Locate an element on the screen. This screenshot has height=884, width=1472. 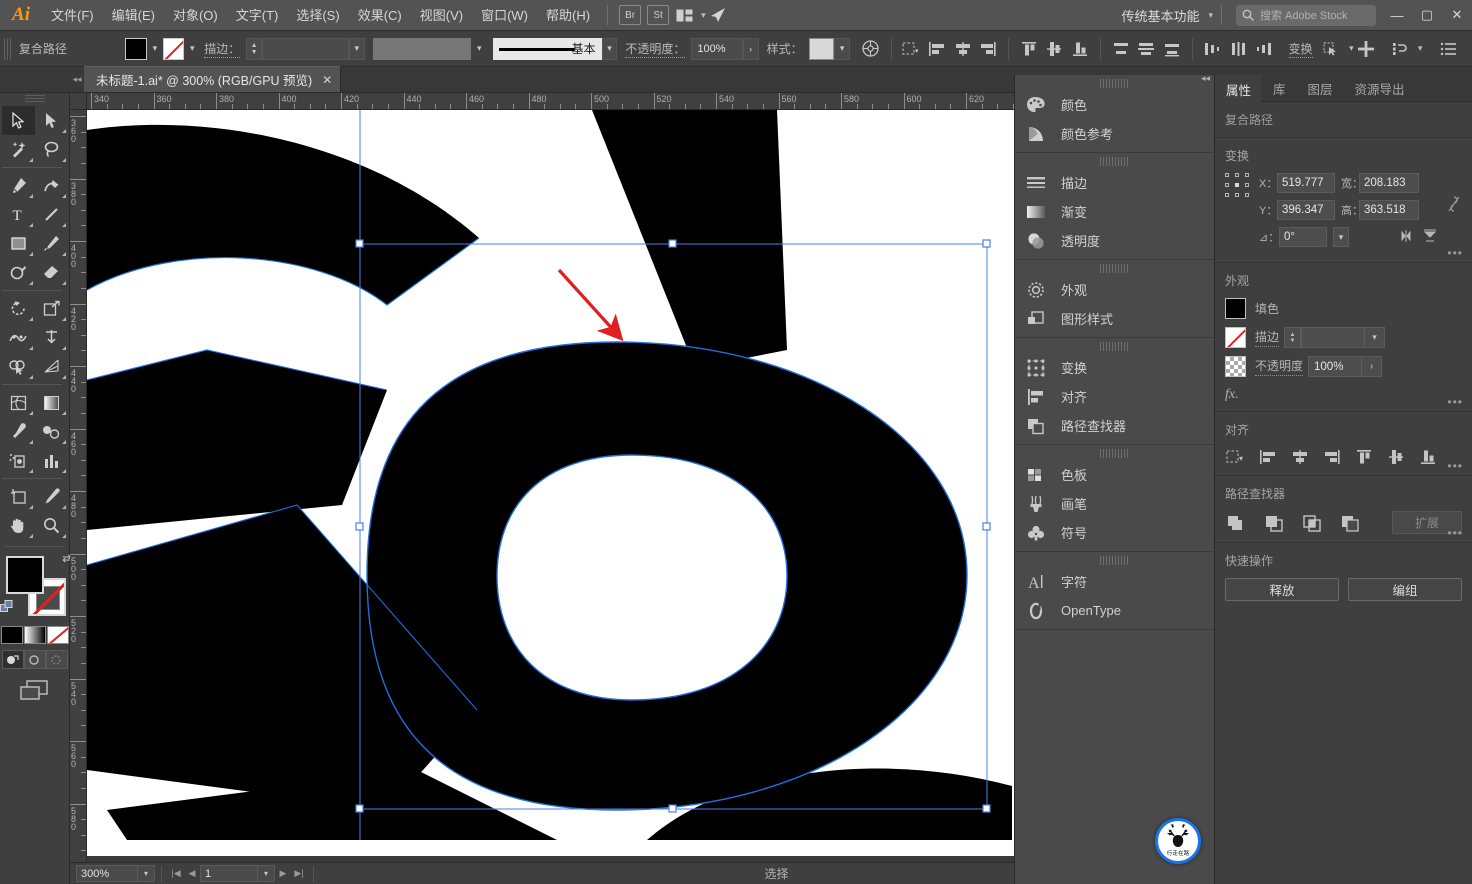
zoom-chevron-down-icon: ▾ is located at coordinates (146, 873).